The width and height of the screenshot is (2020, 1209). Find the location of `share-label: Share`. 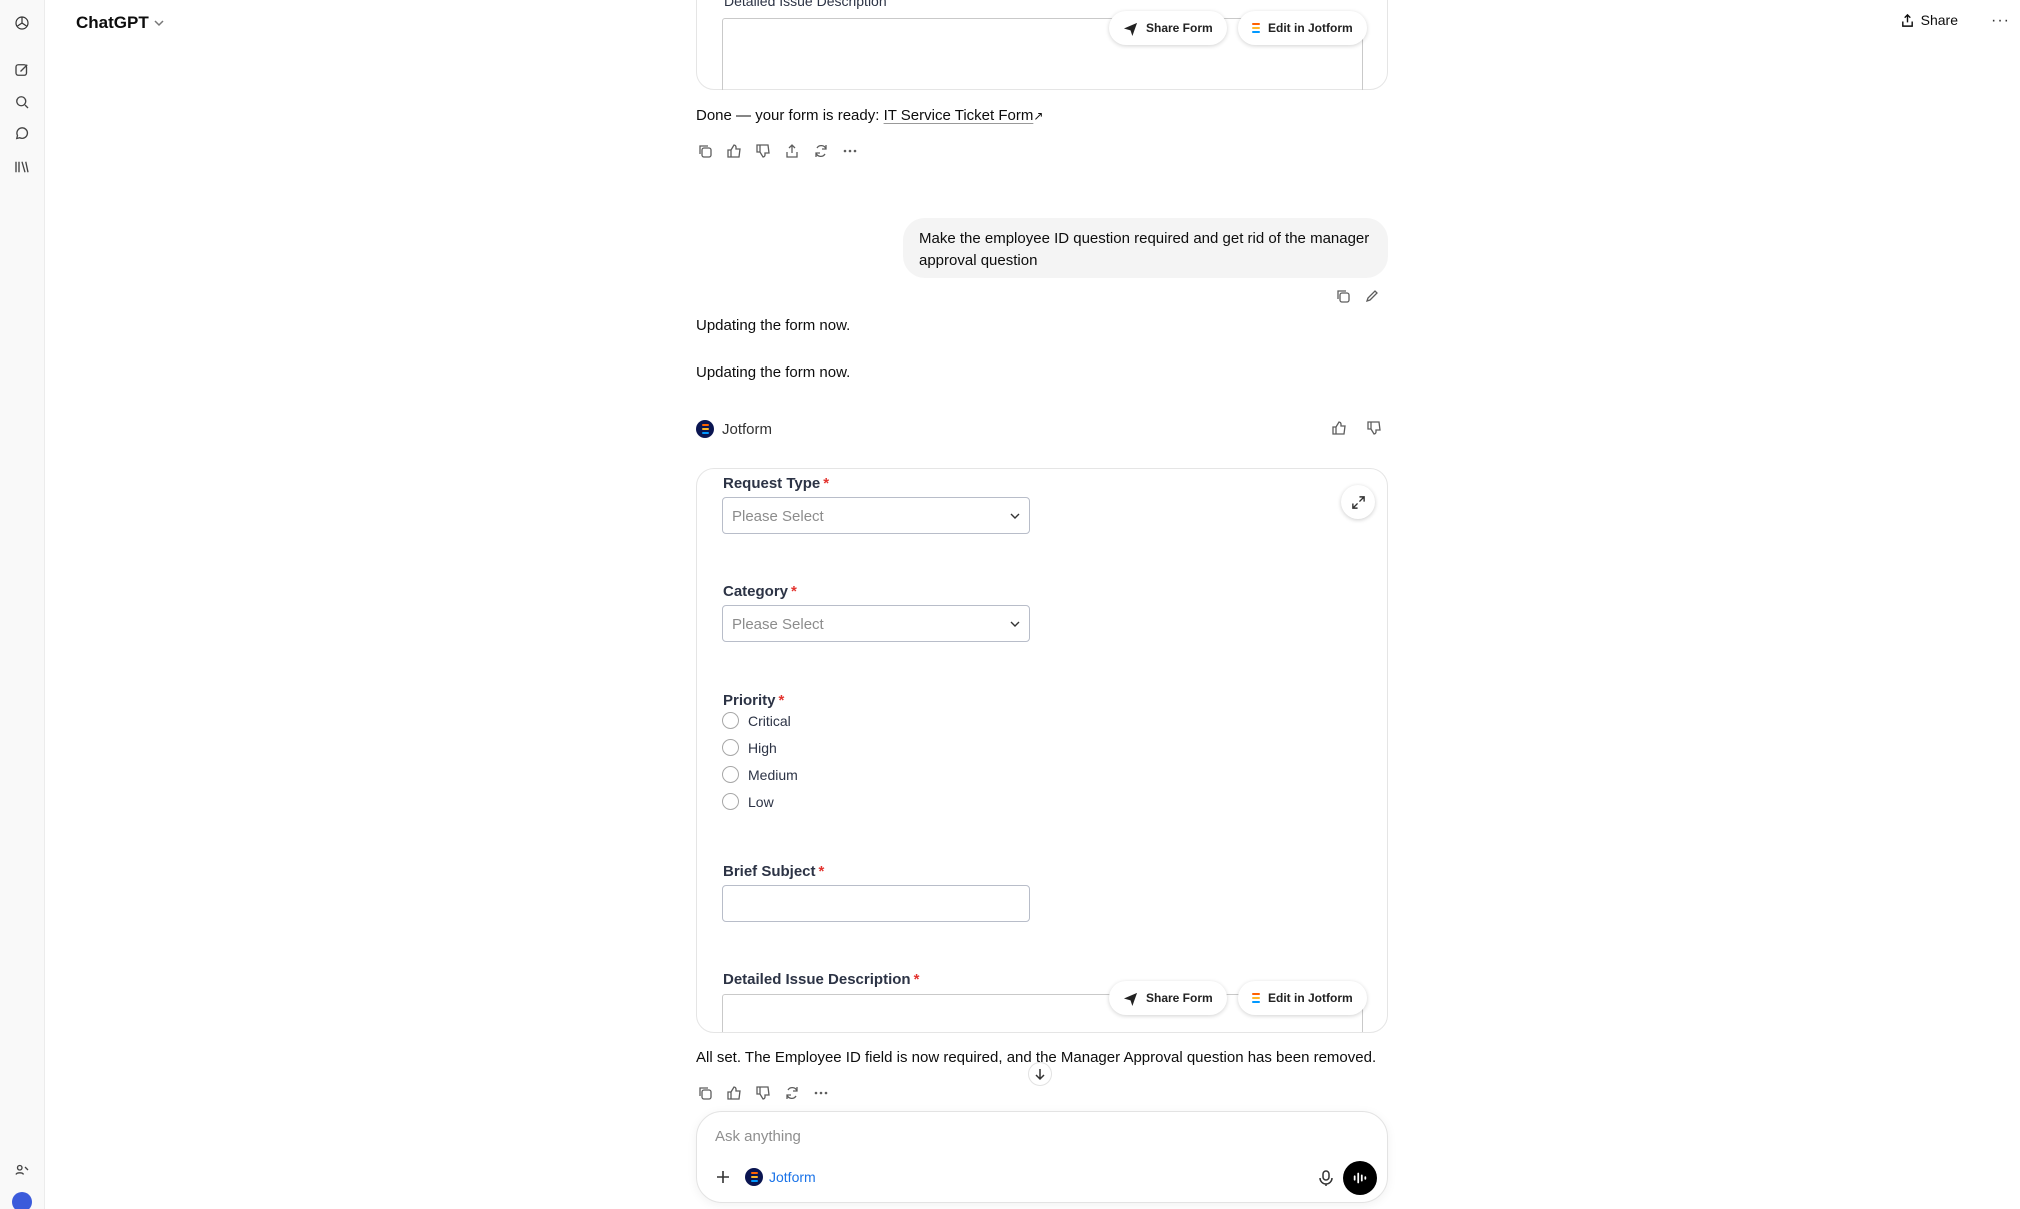

share-label: Share is located at coordinates (1939, 20).